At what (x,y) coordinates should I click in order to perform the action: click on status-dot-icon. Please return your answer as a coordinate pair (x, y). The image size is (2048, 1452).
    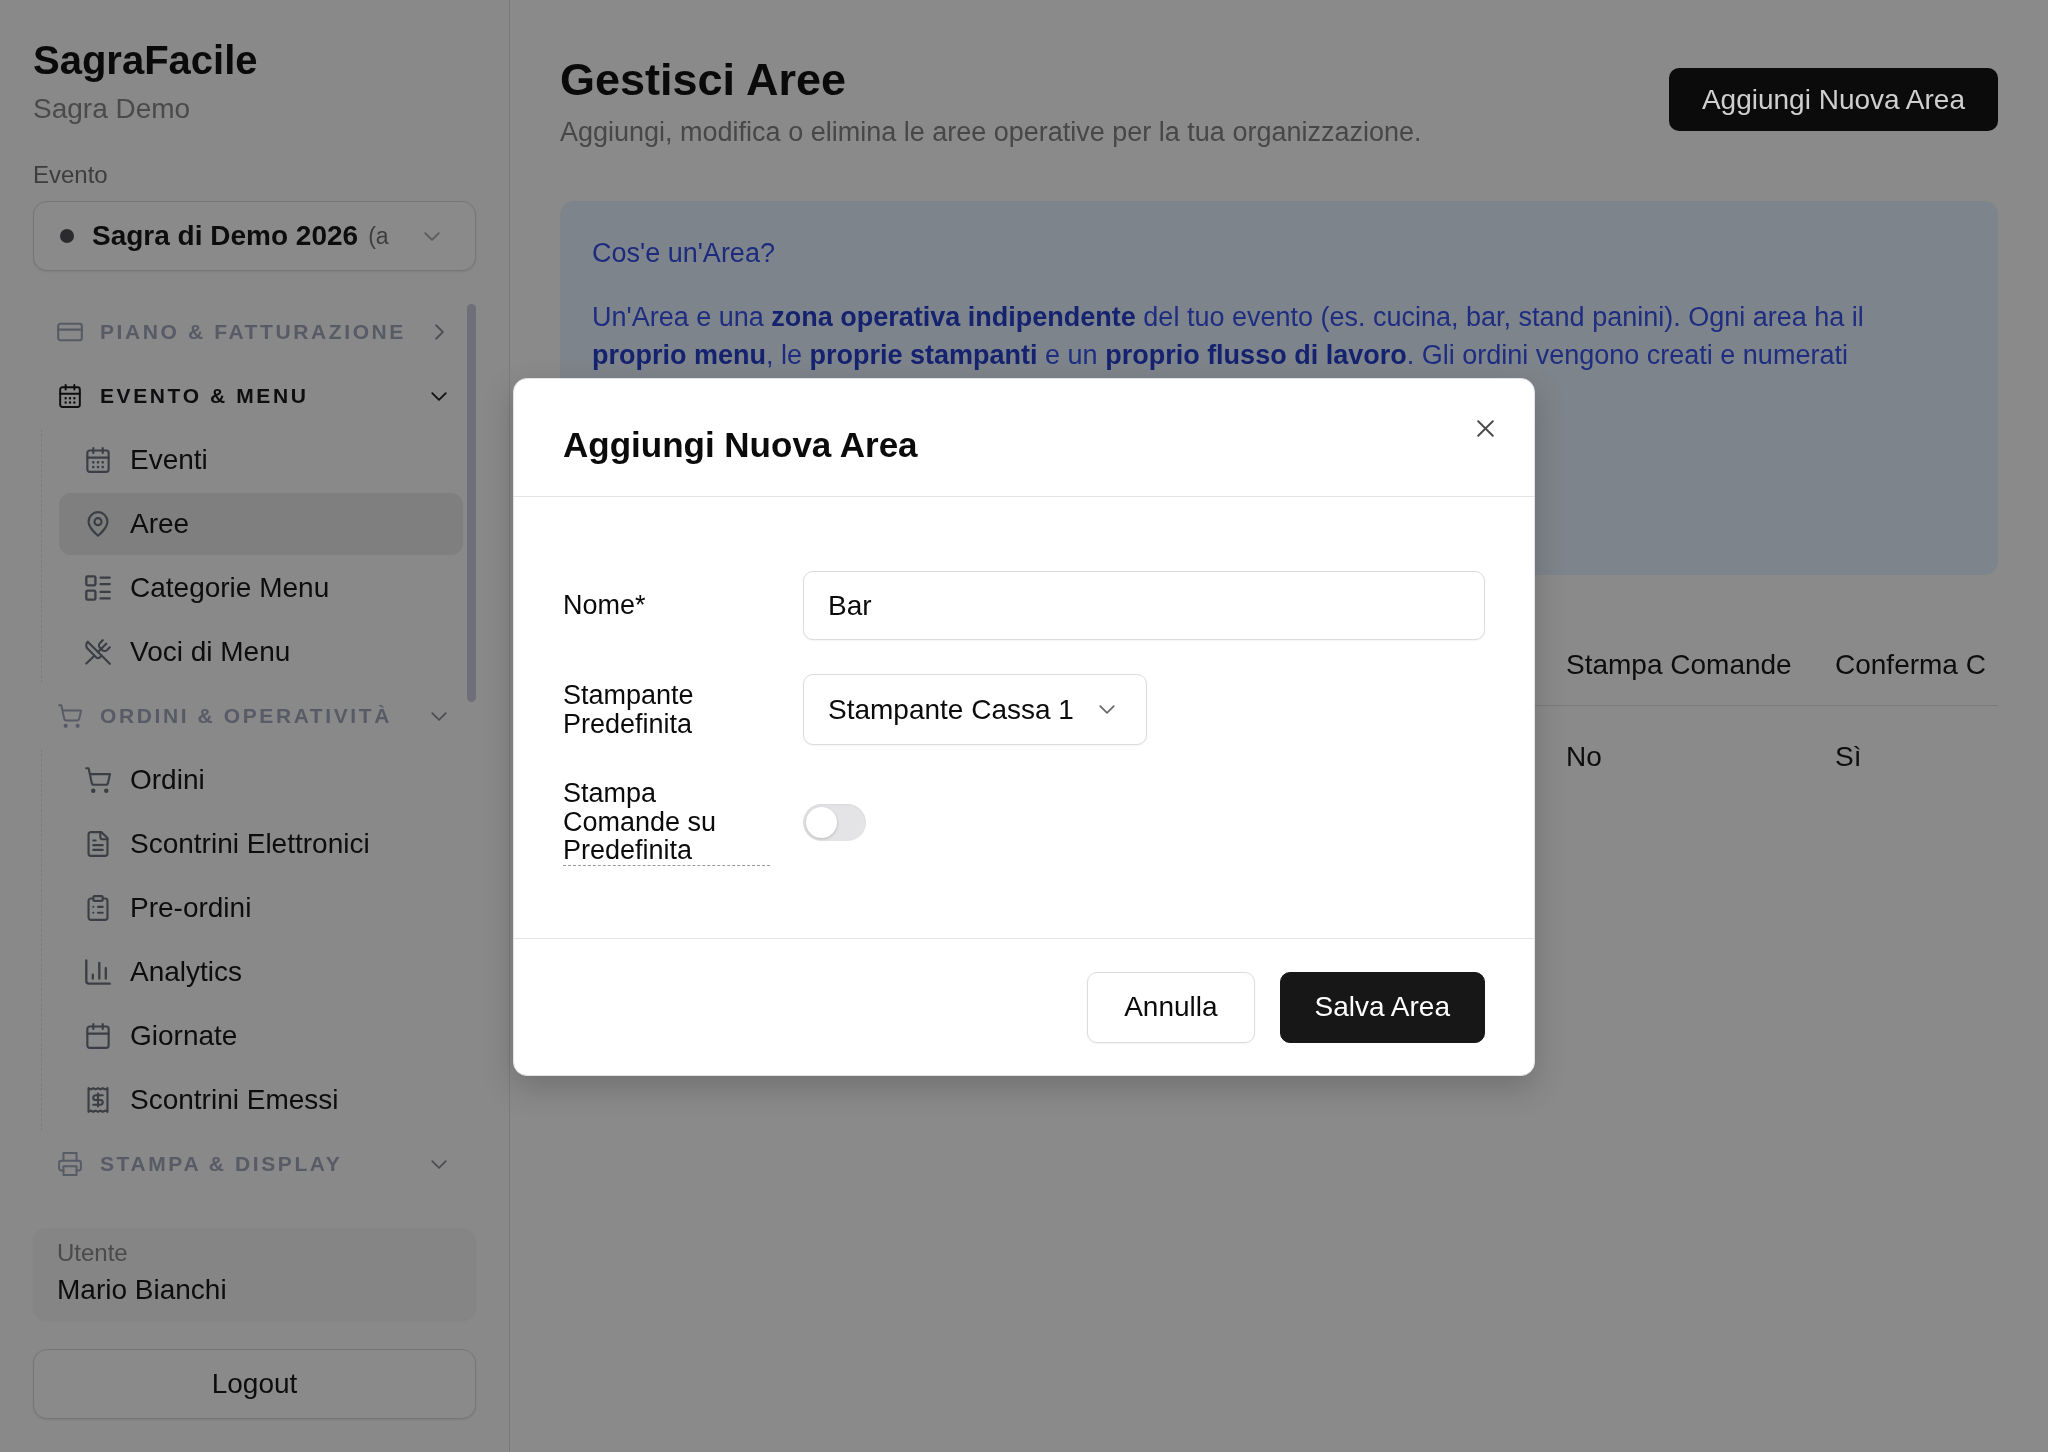
    Looking at the image, I should click on (67, 236).